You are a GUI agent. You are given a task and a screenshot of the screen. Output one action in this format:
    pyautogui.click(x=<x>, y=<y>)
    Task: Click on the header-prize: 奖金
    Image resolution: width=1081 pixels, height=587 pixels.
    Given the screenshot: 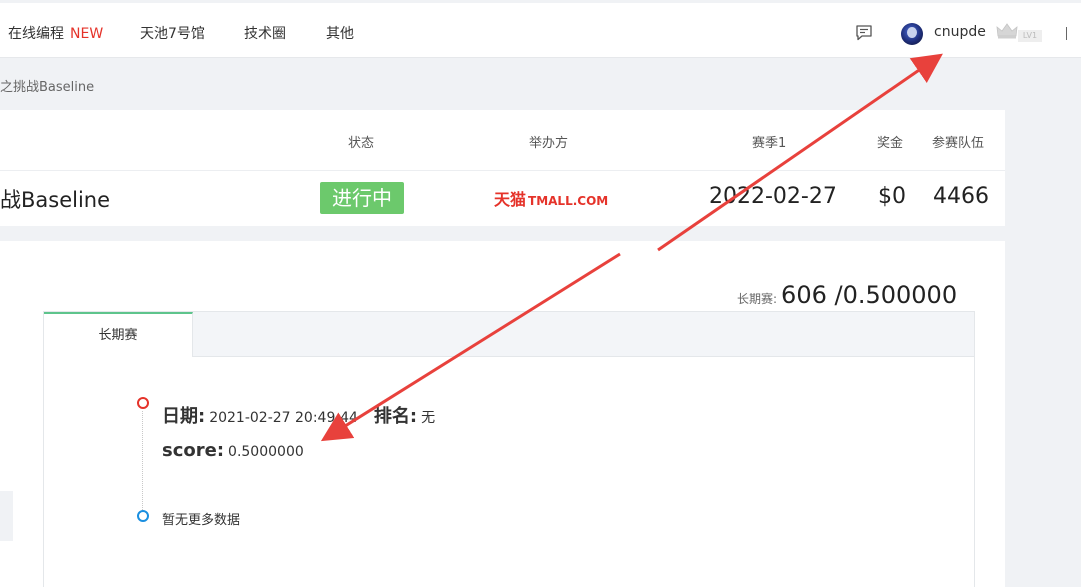 What is the action you would take?
    pyautogui.click(x=890, y=143)
    